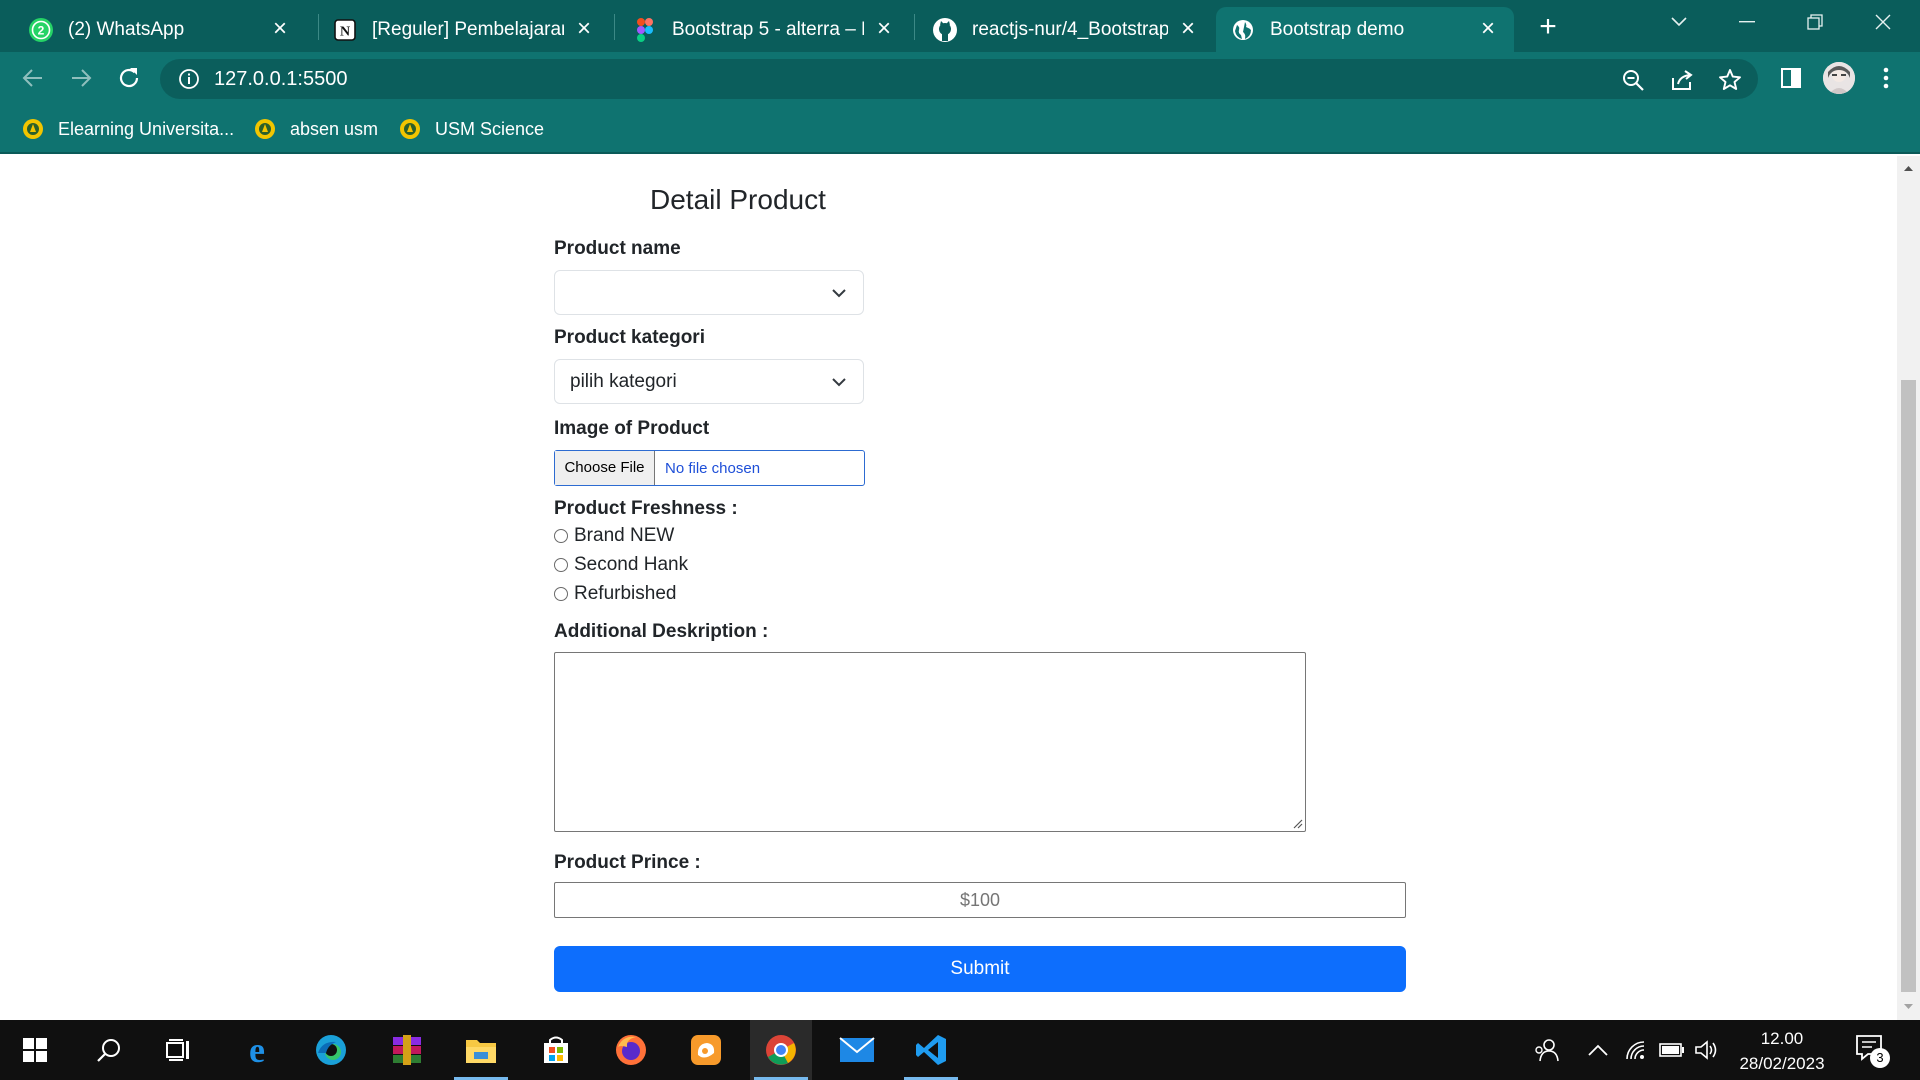 Image resolution: width=1920 pixels, height=1080 pixels. What do you see at coordinates (709, 292) in the screenshot?
I see `product-name-select` at bounding box center [709, 292].